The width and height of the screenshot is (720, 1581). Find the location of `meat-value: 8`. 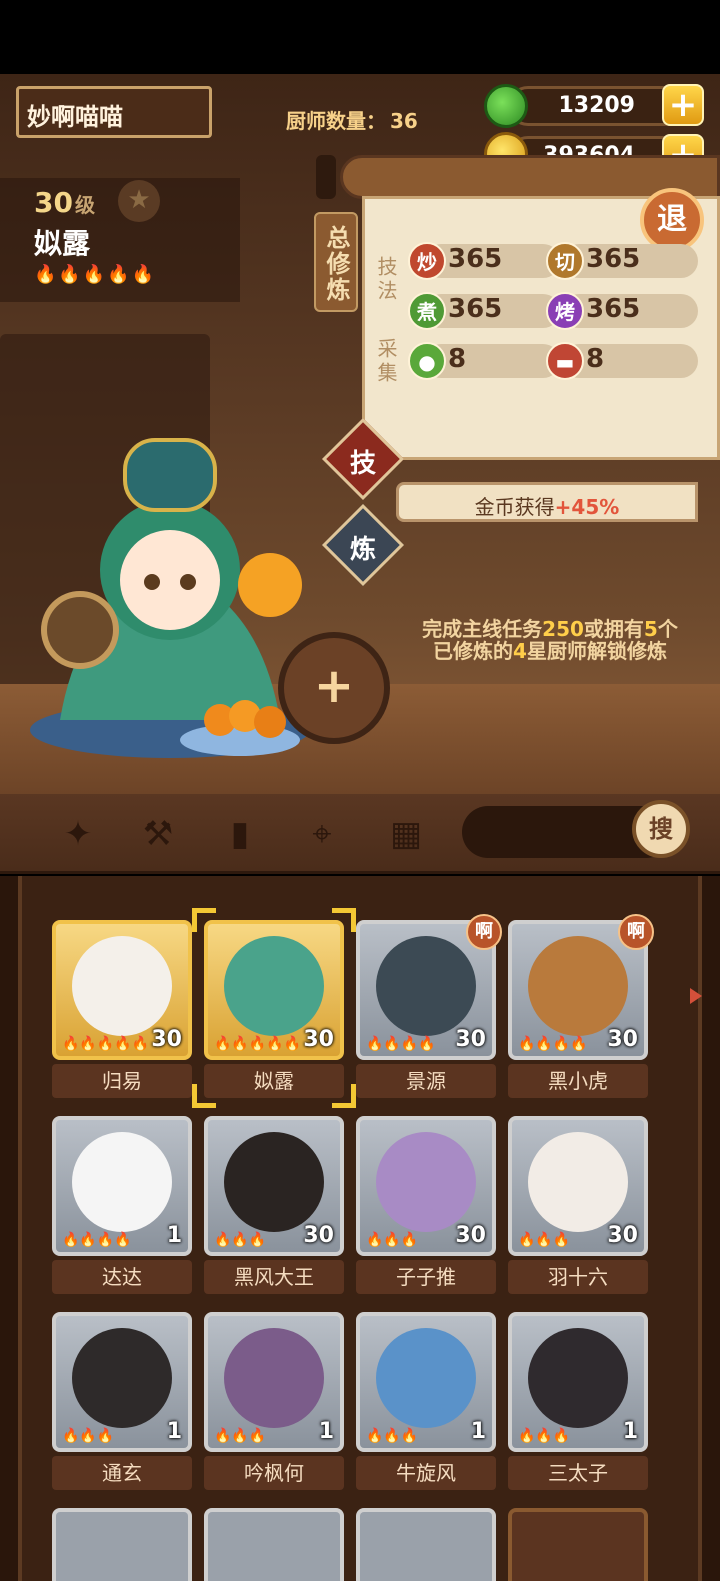

meat-value: 8 is located at coordinates (595, 359).